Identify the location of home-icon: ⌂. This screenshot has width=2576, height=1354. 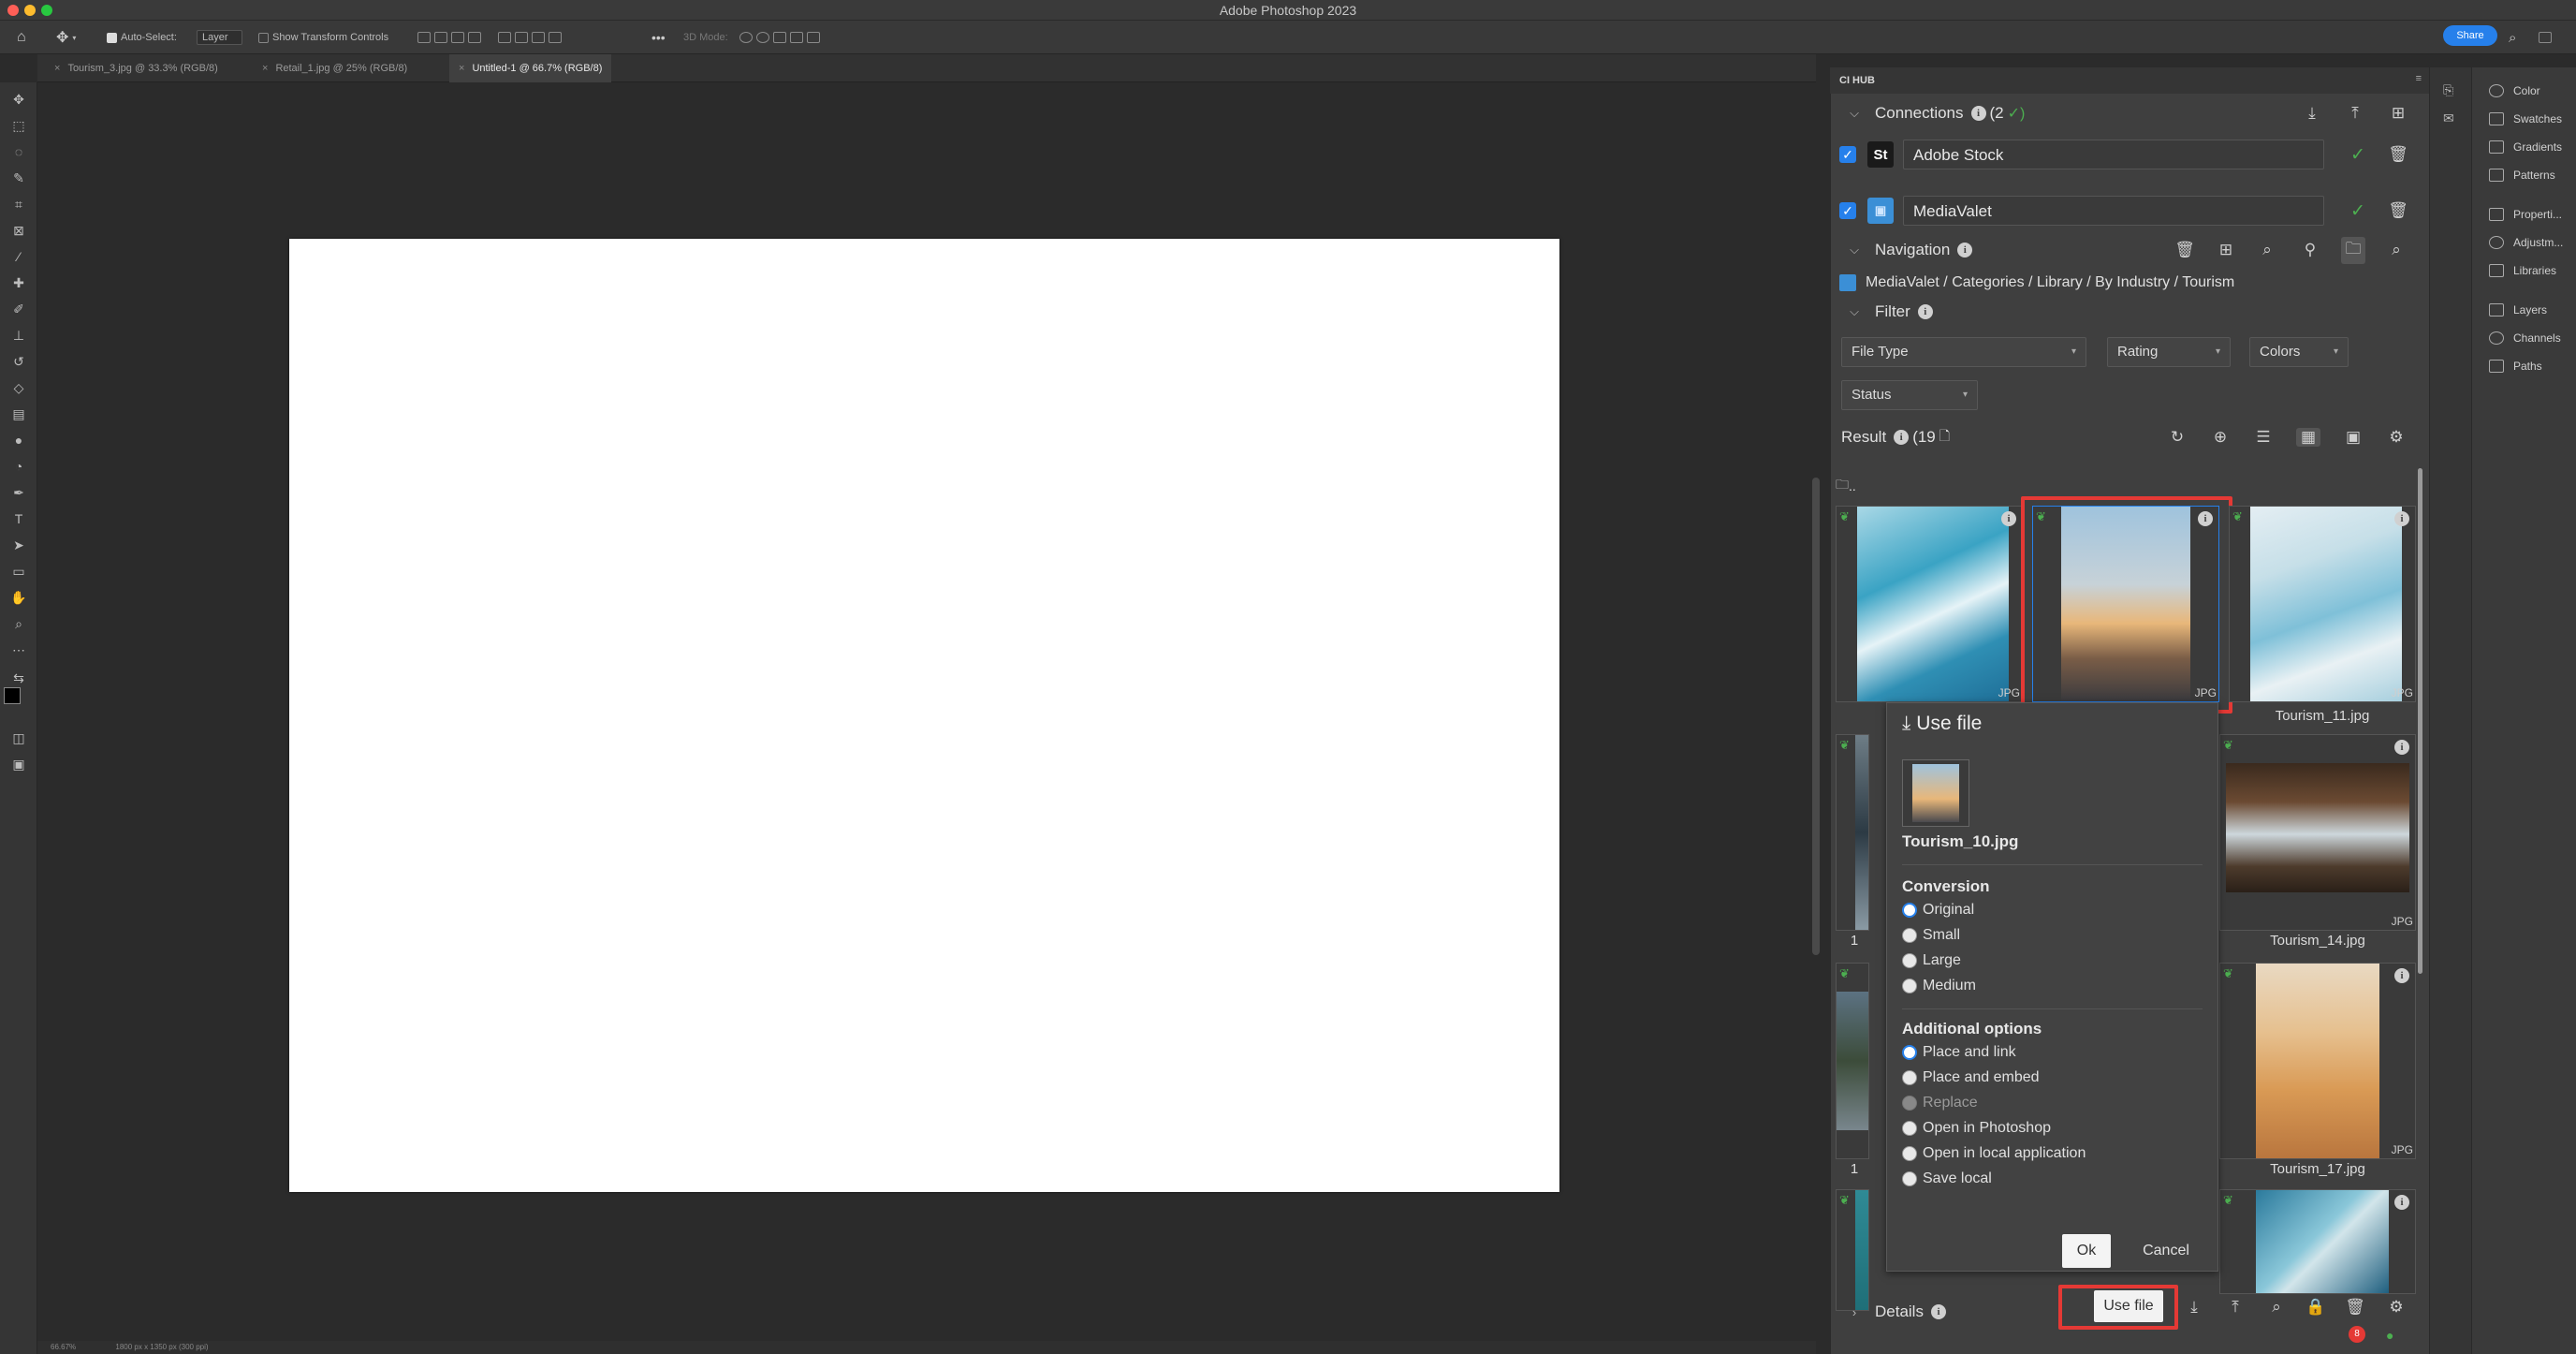
(21, 37).